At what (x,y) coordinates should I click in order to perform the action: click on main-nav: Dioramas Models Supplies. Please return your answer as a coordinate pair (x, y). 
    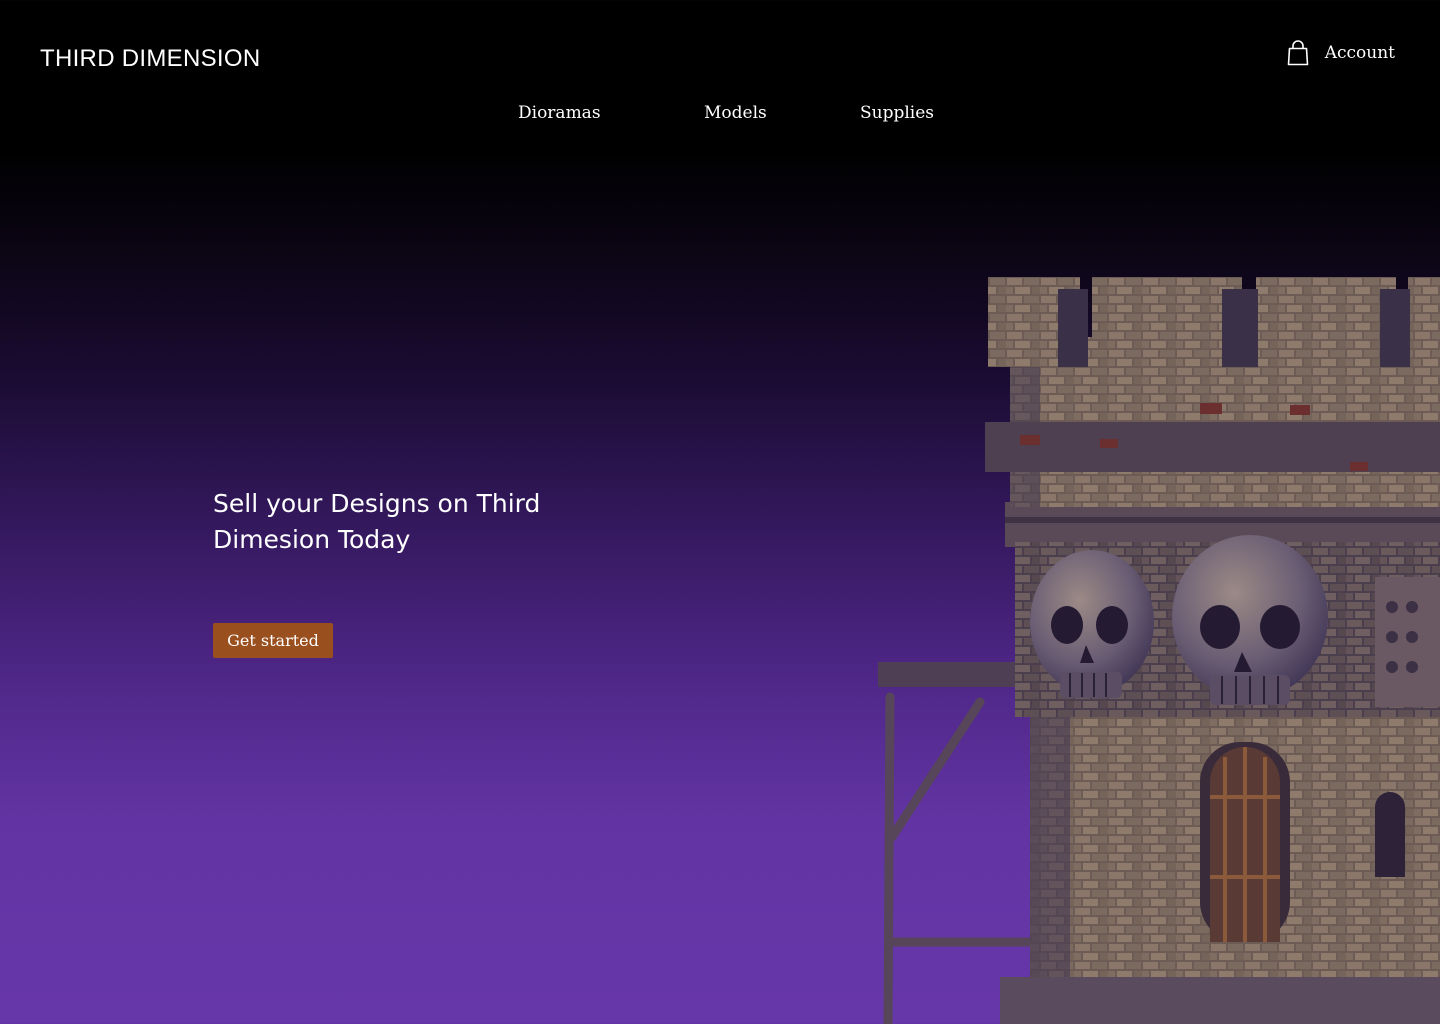
    Looking at the image, I should click on (720, 115).